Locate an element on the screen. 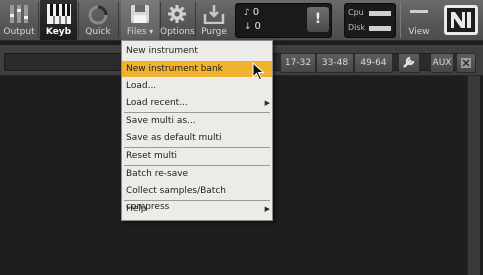 The height and width of the screenshot is (275, 483). disk-label: Disk is located at coordinates (357, 27).